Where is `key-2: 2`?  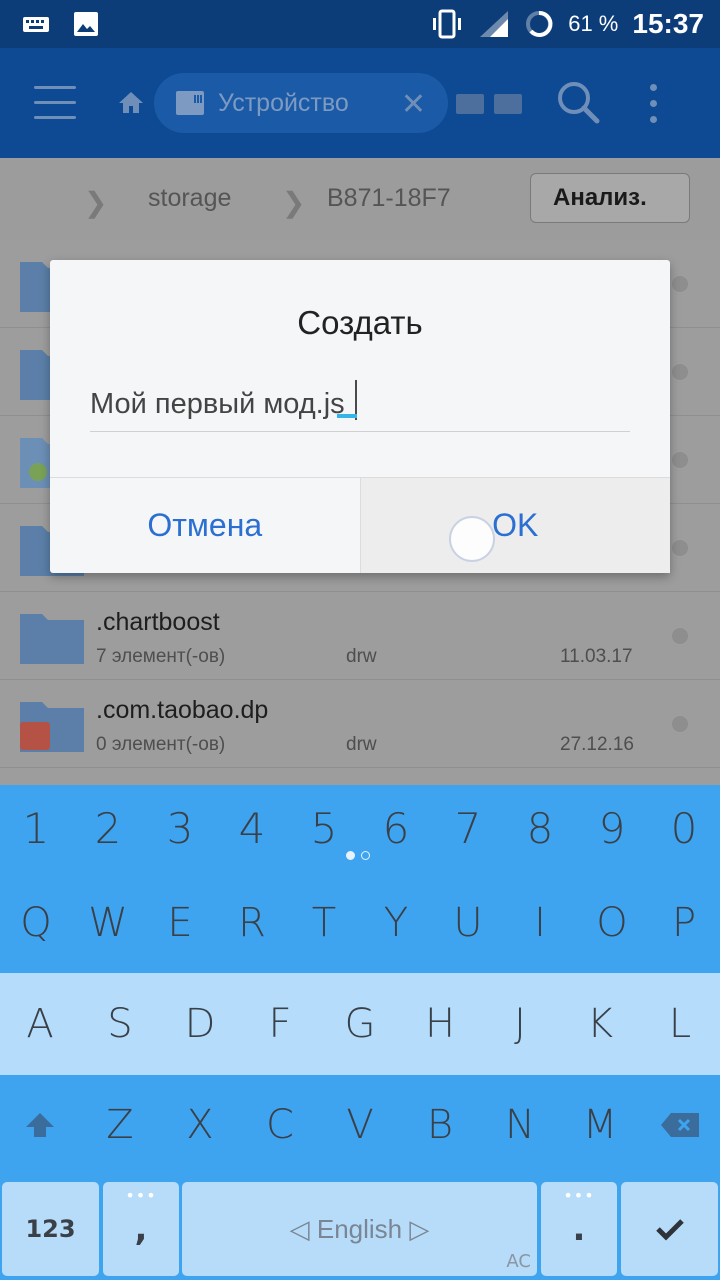
key-2: 2 is located at coordinates (108, 828).